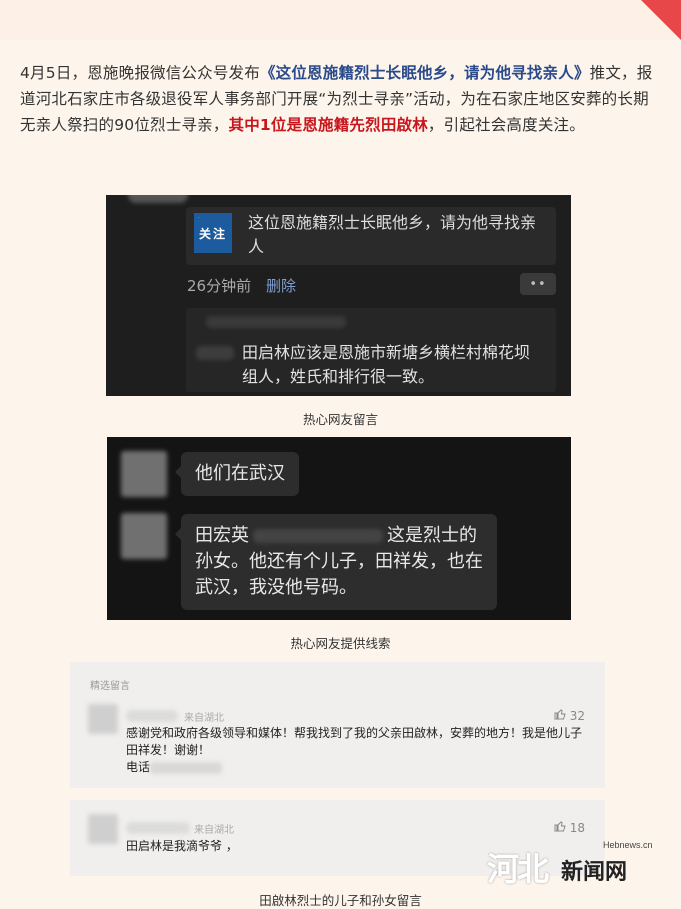 This screenshot has height=909, width=681. Describe the element at coordinates (110, 686) in the screenshot. I see `featured-comments-header: 精选留言` at that location.